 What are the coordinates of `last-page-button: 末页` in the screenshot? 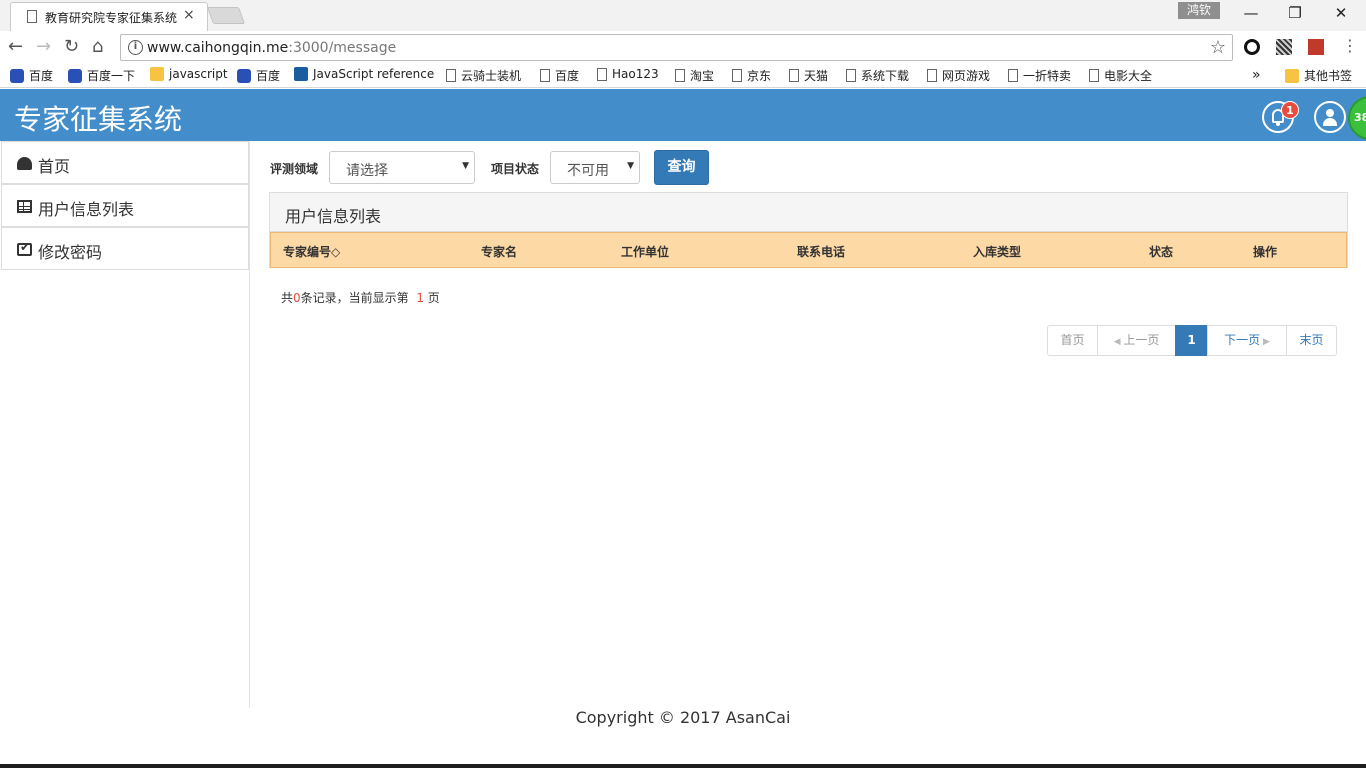 It's located at (1311, 340).